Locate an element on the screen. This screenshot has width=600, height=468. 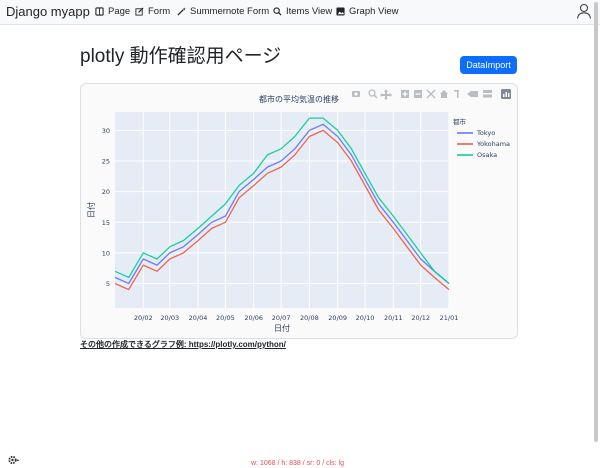
y-tick-label: 30 is located at coordinates (106, 131).